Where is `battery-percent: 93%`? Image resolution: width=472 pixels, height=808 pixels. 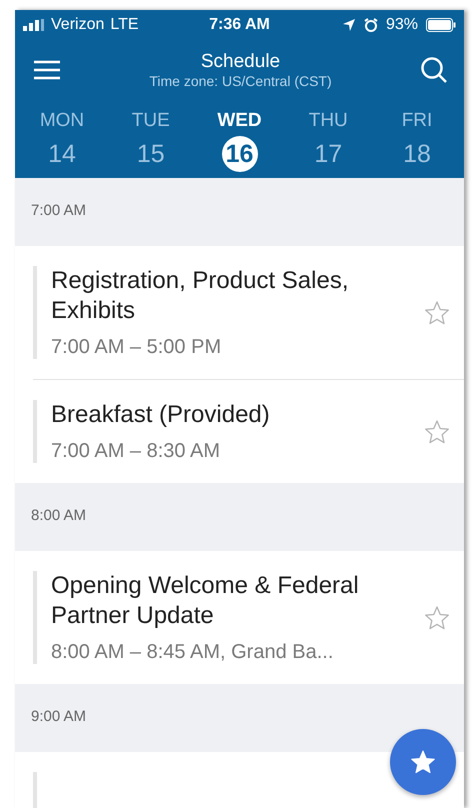 battery-percent: 93% is located at coordinates (402, 25).